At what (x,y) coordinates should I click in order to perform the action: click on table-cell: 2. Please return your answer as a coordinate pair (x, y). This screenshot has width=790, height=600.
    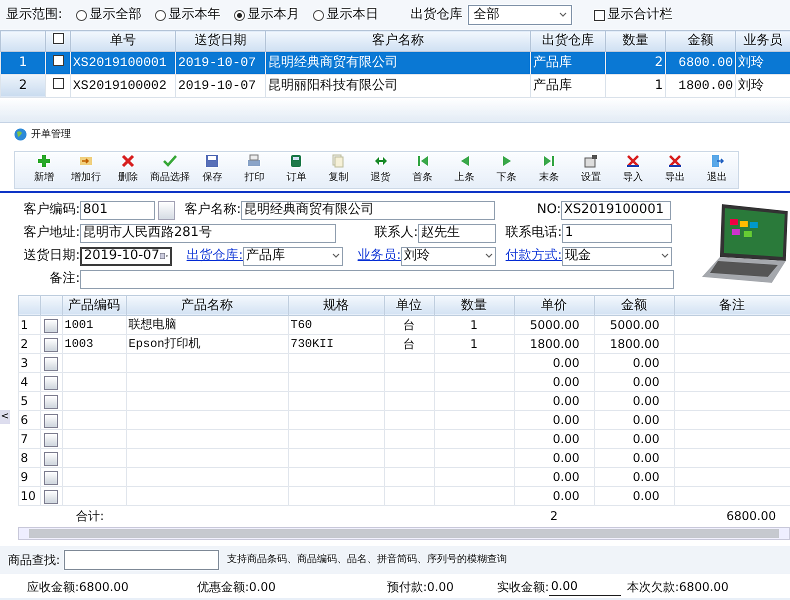
    Looking at the image, I should click on (636, 62).